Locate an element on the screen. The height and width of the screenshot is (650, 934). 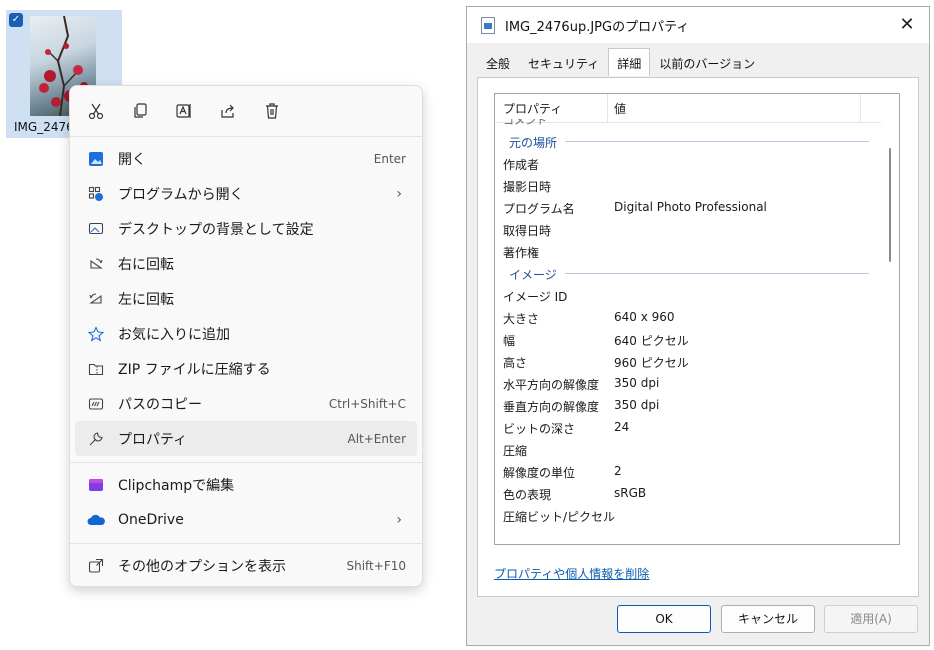
close-icon: ✕ is located at coordinates (907, 25).